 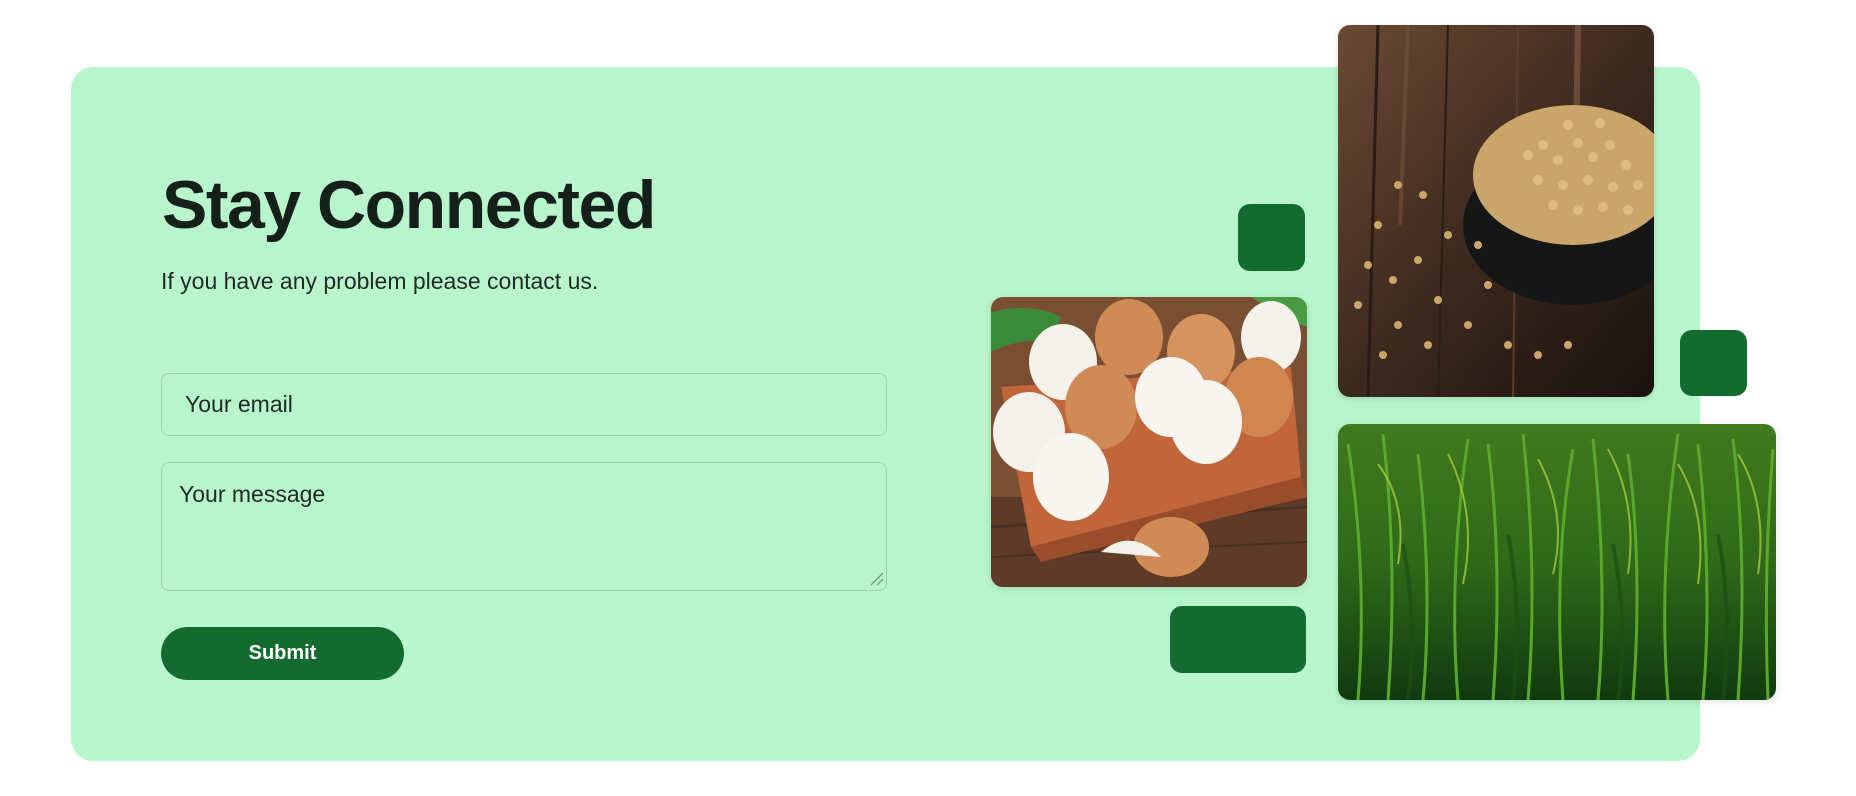 What do you see at coordinates (1238, 639) in the screenshot?
I see `decorative-rectangle` at bounding box center [1238, 639].